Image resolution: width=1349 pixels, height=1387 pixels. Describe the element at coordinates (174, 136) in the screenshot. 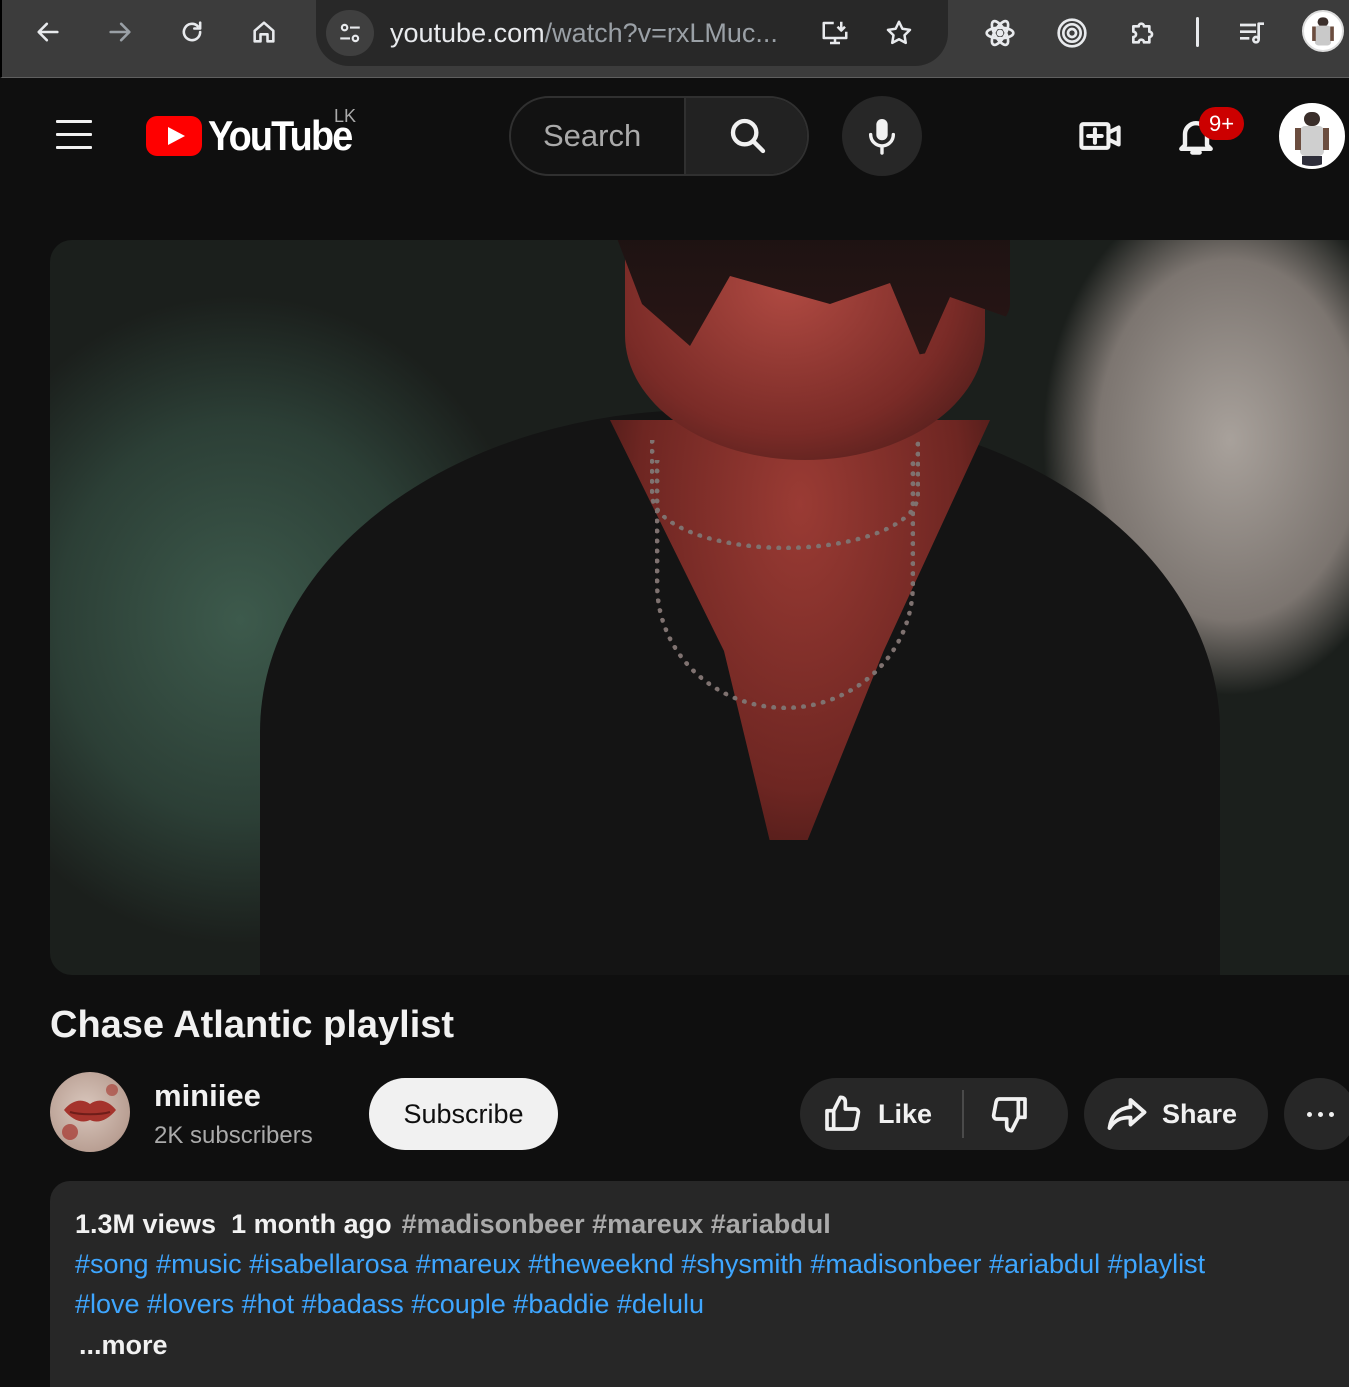

I see `youtube-play-icon` at that location.